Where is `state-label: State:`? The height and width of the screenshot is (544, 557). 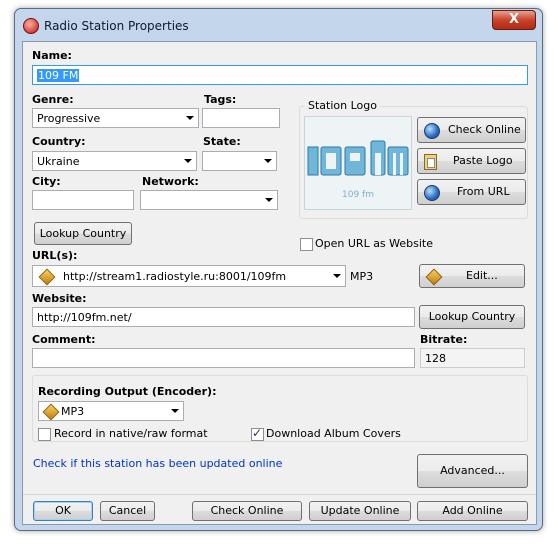 state-label: State: is located at coordinates (222, 141).